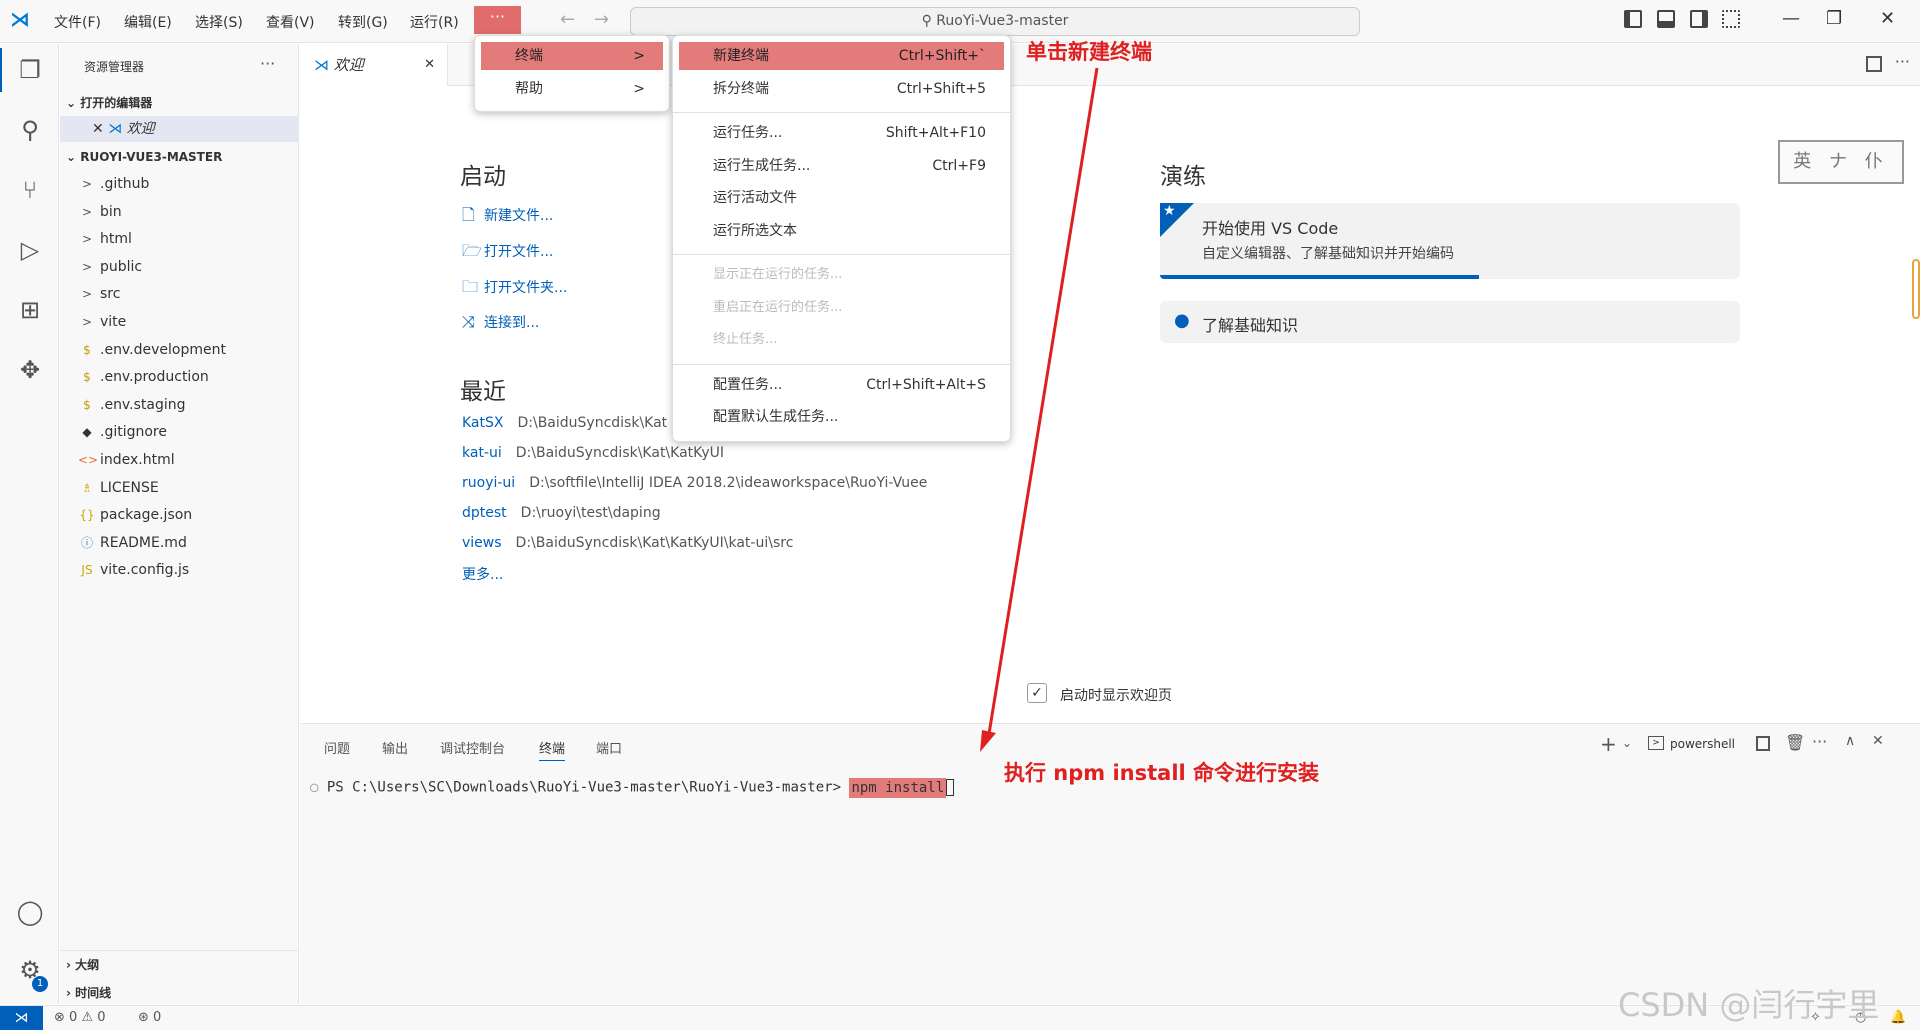  What do you see at coordinates (1749, 1005) in the screenshot?
I see `watermark: CSDN @闫行宇里` at bounding box center [1749, 1005].